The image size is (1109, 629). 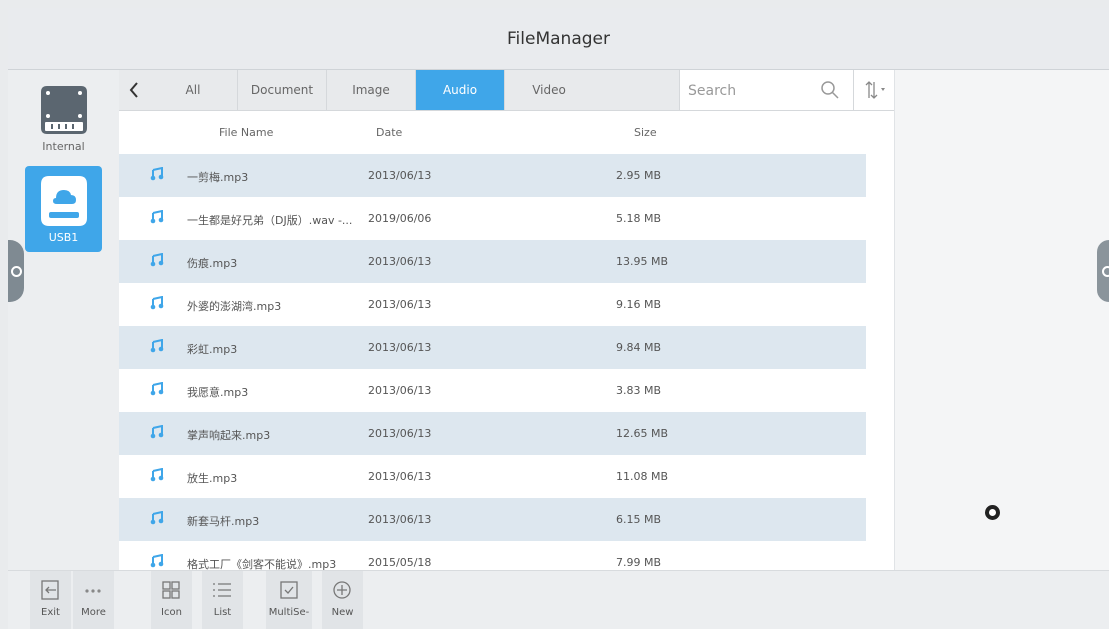 What do you see at coordinates (506, 132) in the screenshot?
I see `column-headers: File Name Date Size` at bounding box center [506, 132].